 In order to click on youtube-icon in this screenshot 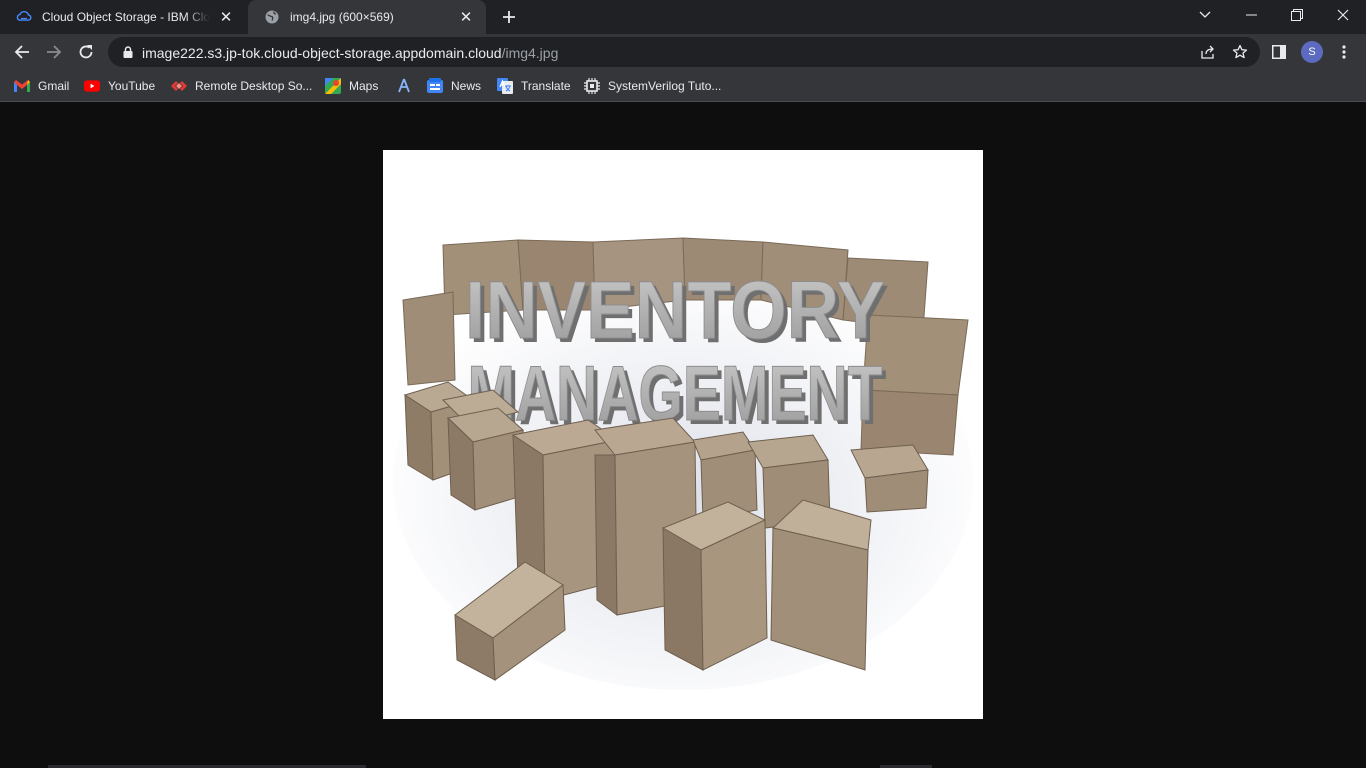, I will do `click(92, 86)`.